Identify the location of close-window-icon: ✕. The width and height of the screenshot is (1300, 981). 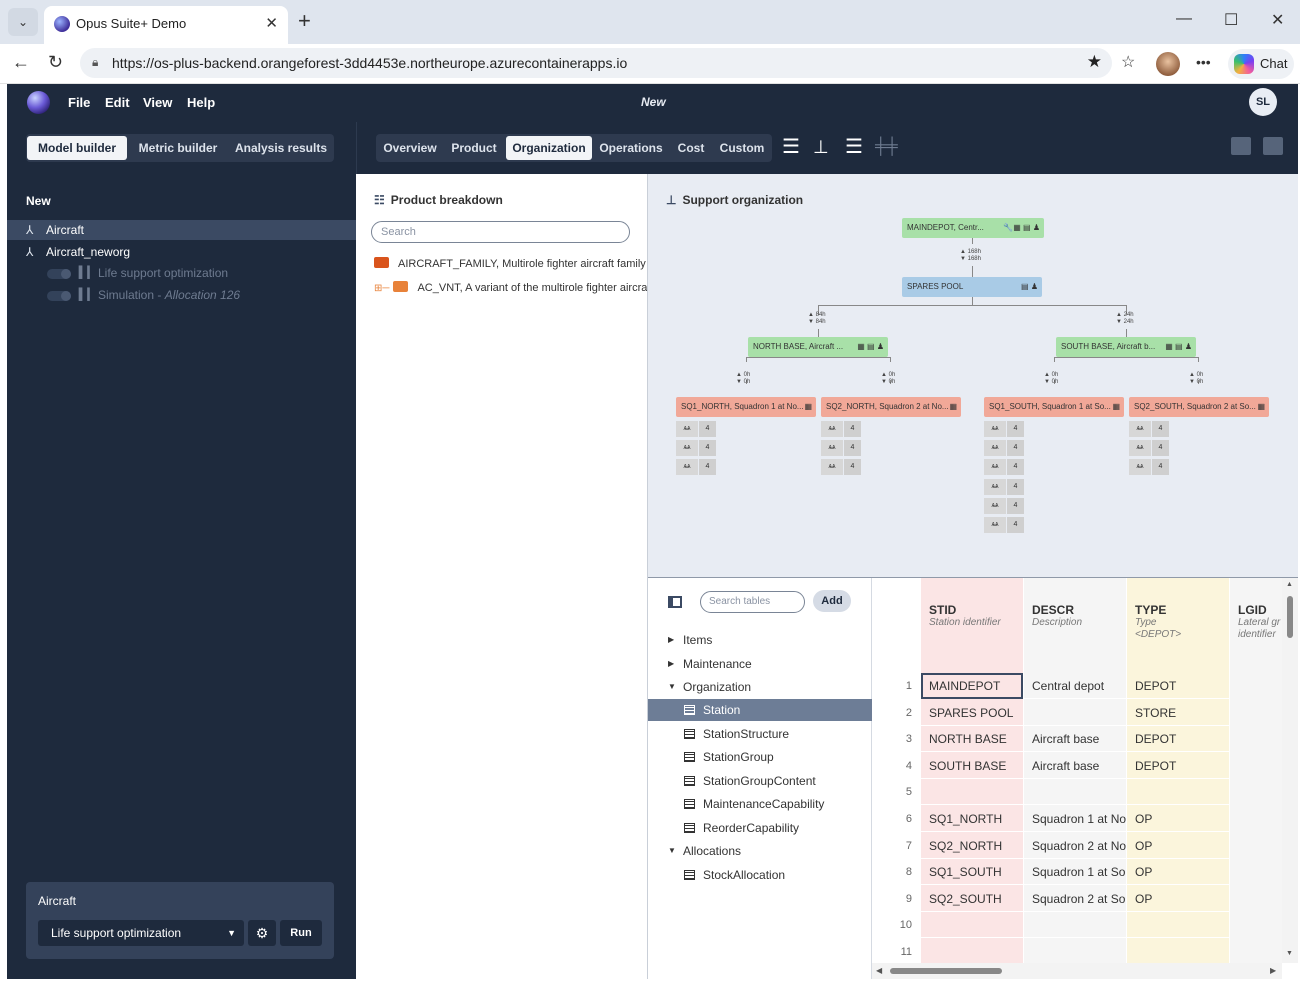
(1277, 20).